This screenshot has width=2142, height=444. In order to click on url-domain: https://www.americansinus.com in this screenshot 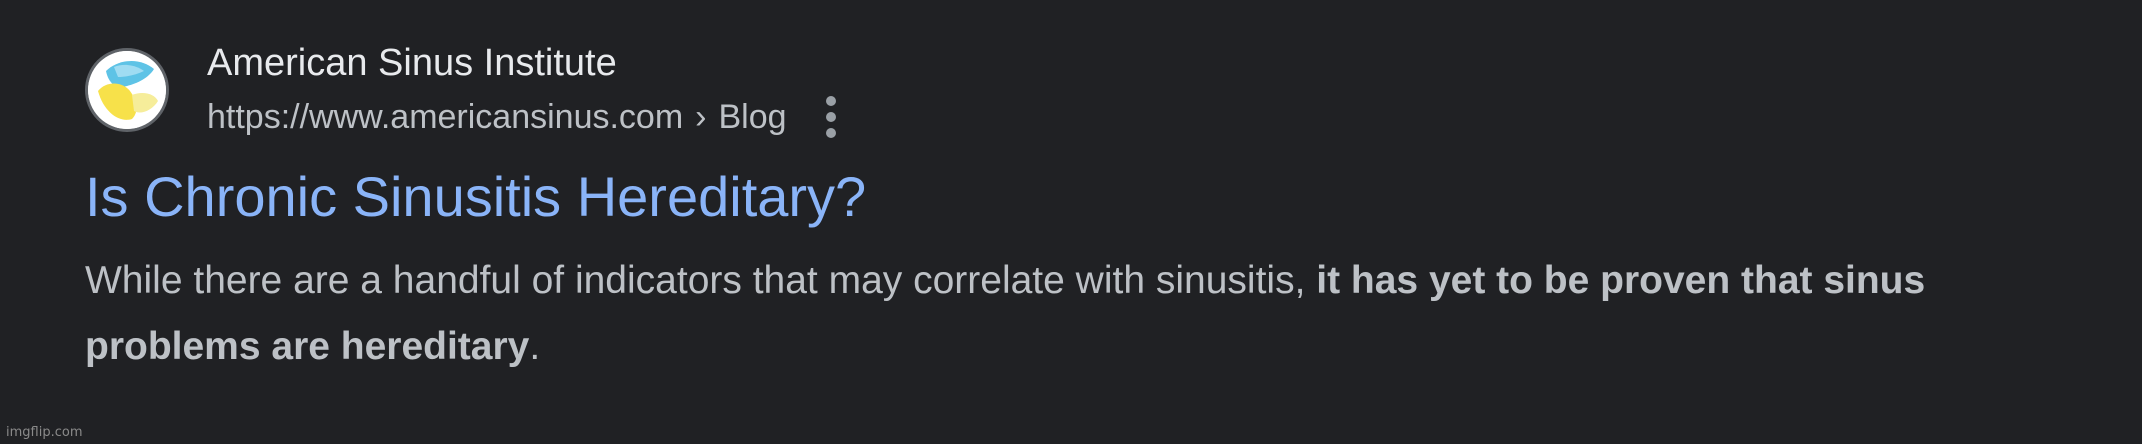, I will do `click(445, 117)`.